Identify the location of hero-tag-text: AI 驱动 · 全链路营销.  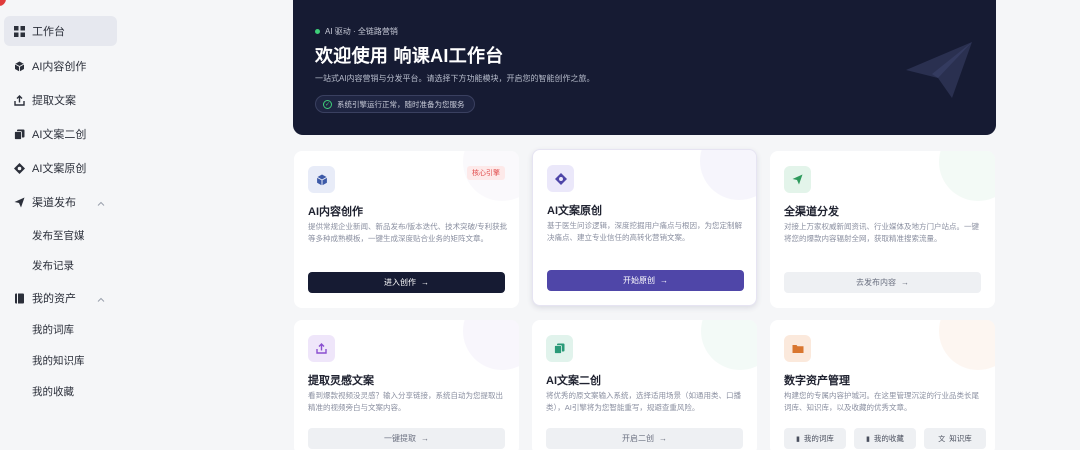
(361, 31).